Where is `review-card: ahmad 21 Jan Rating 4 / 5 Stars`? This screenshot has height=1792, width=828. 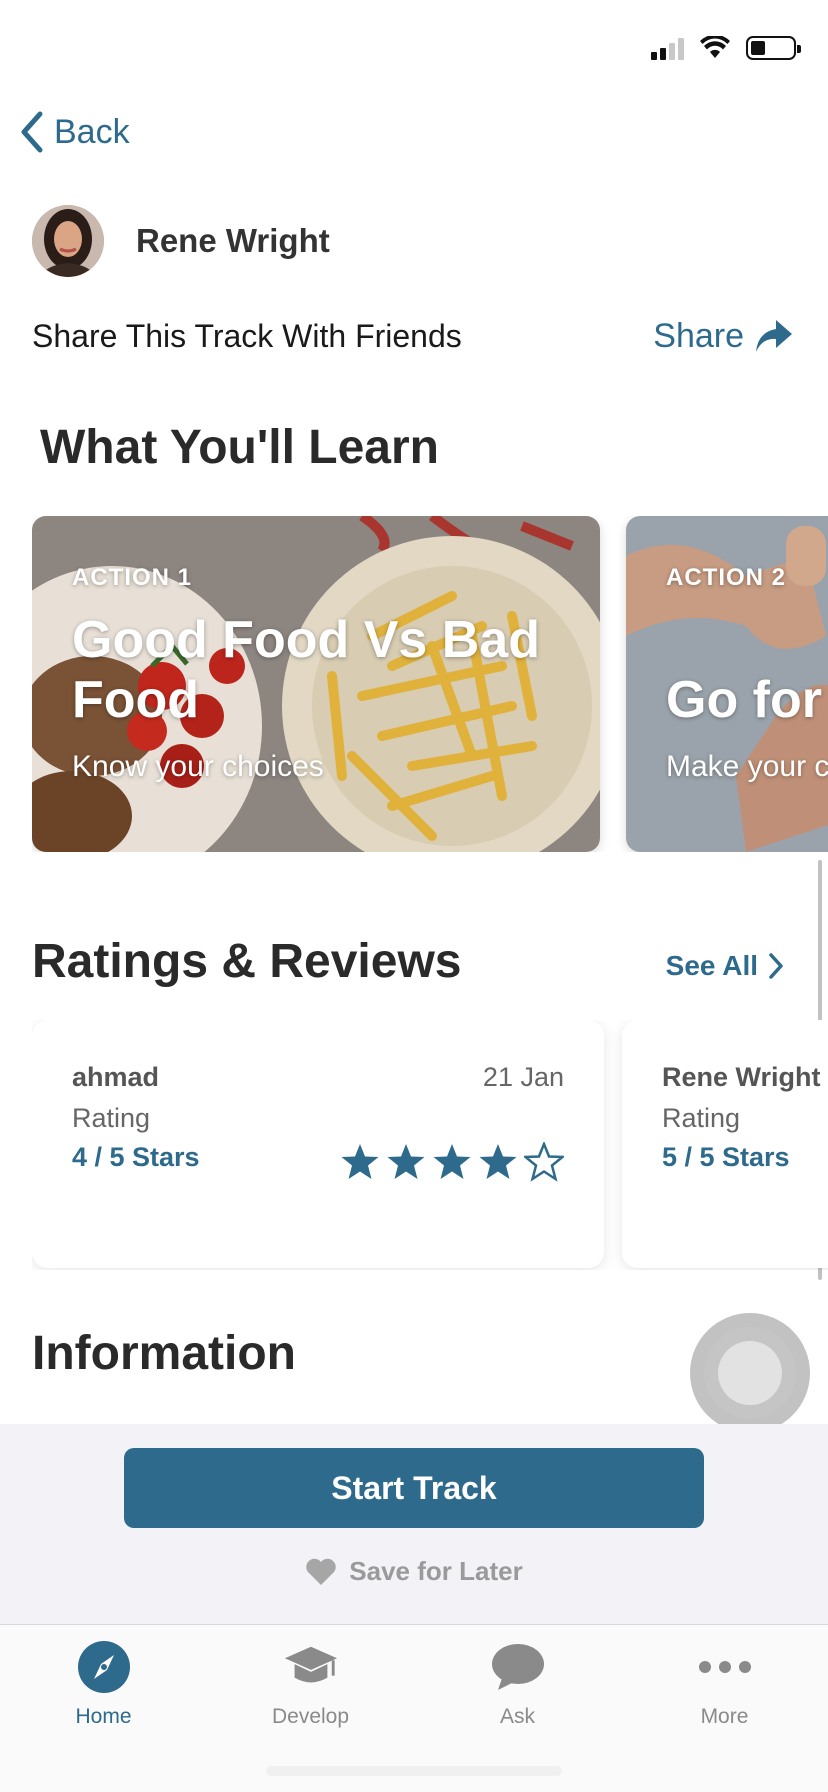 review-card: ahmad 21 Jan Rating 4 / 5 Stars is located at coordinates (318, 1144).